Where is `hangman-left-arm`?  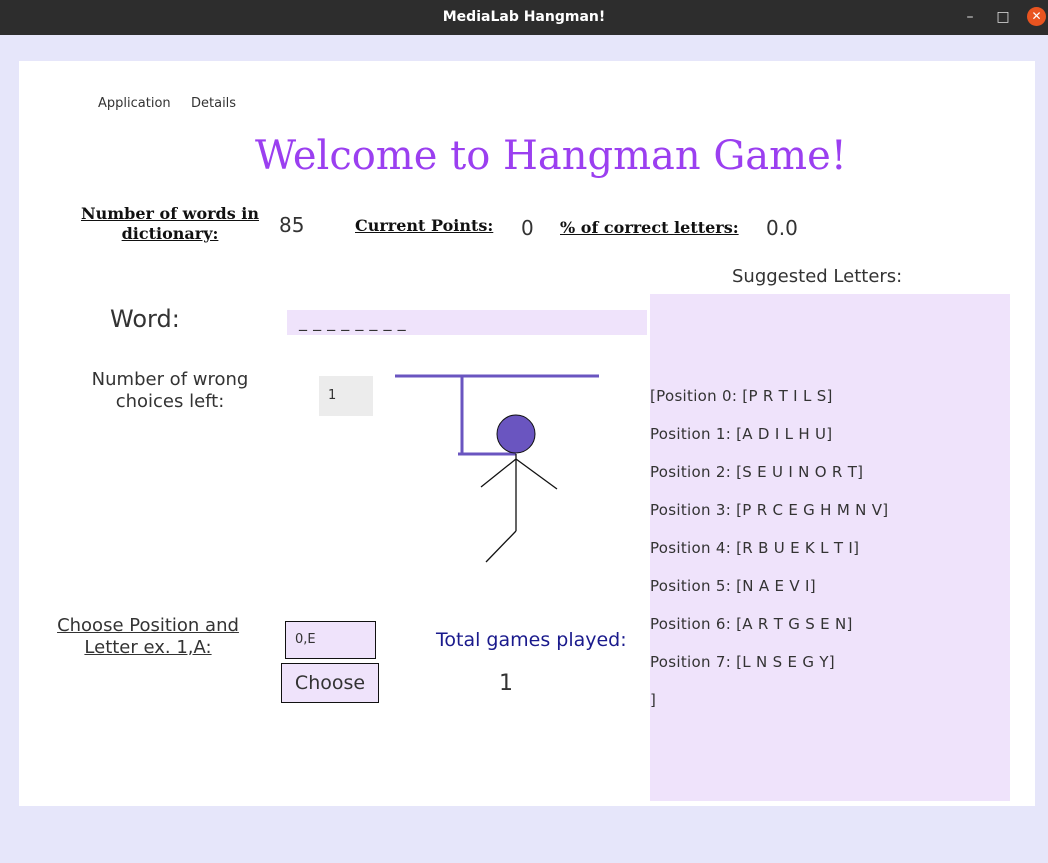
hangman-left-arm is located at coordinates (498, 473).